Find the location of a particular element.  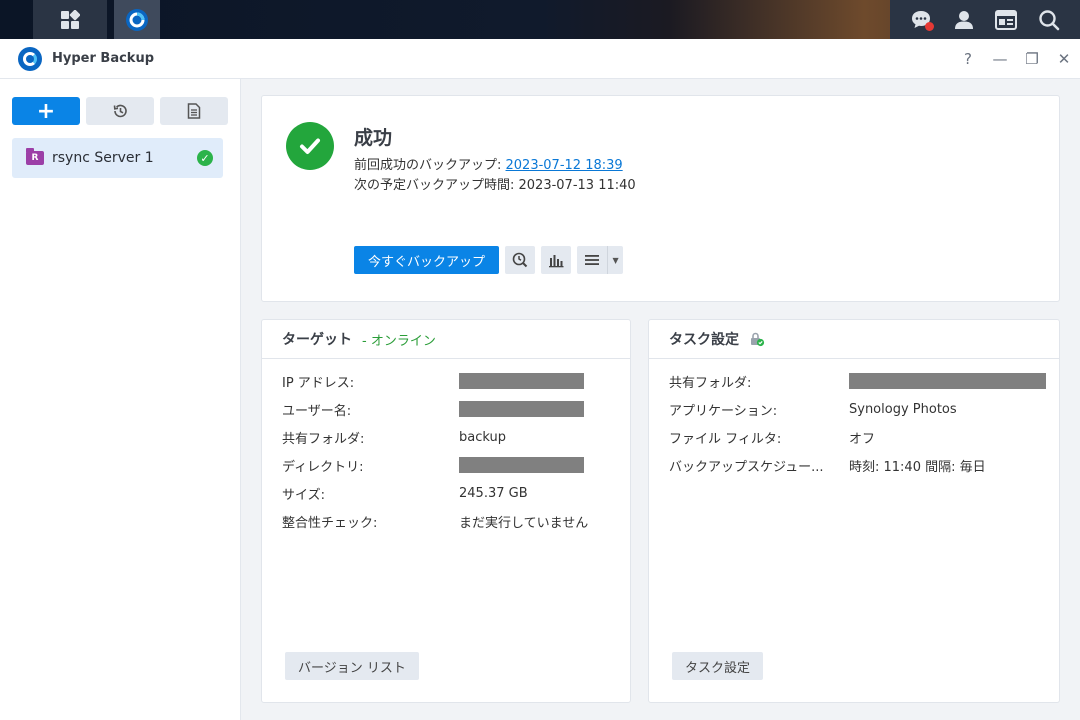

window-title: Hyper Backup is located at coordinates (103, 58).